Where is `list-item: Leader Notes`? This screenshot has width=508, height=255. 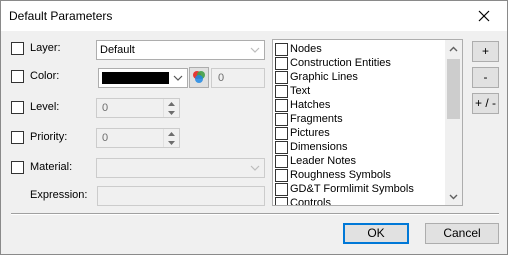
list-item: Leader Notes is located at coordinates (361, 161).